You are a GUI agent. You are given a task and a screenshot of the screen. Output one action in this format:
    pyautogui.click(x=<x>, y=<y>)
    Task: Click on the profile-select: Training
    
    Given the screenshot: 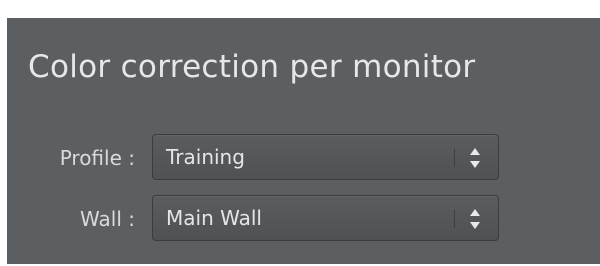 What is the action you would take?
    pyautogui.click(x=325, y=157)
    